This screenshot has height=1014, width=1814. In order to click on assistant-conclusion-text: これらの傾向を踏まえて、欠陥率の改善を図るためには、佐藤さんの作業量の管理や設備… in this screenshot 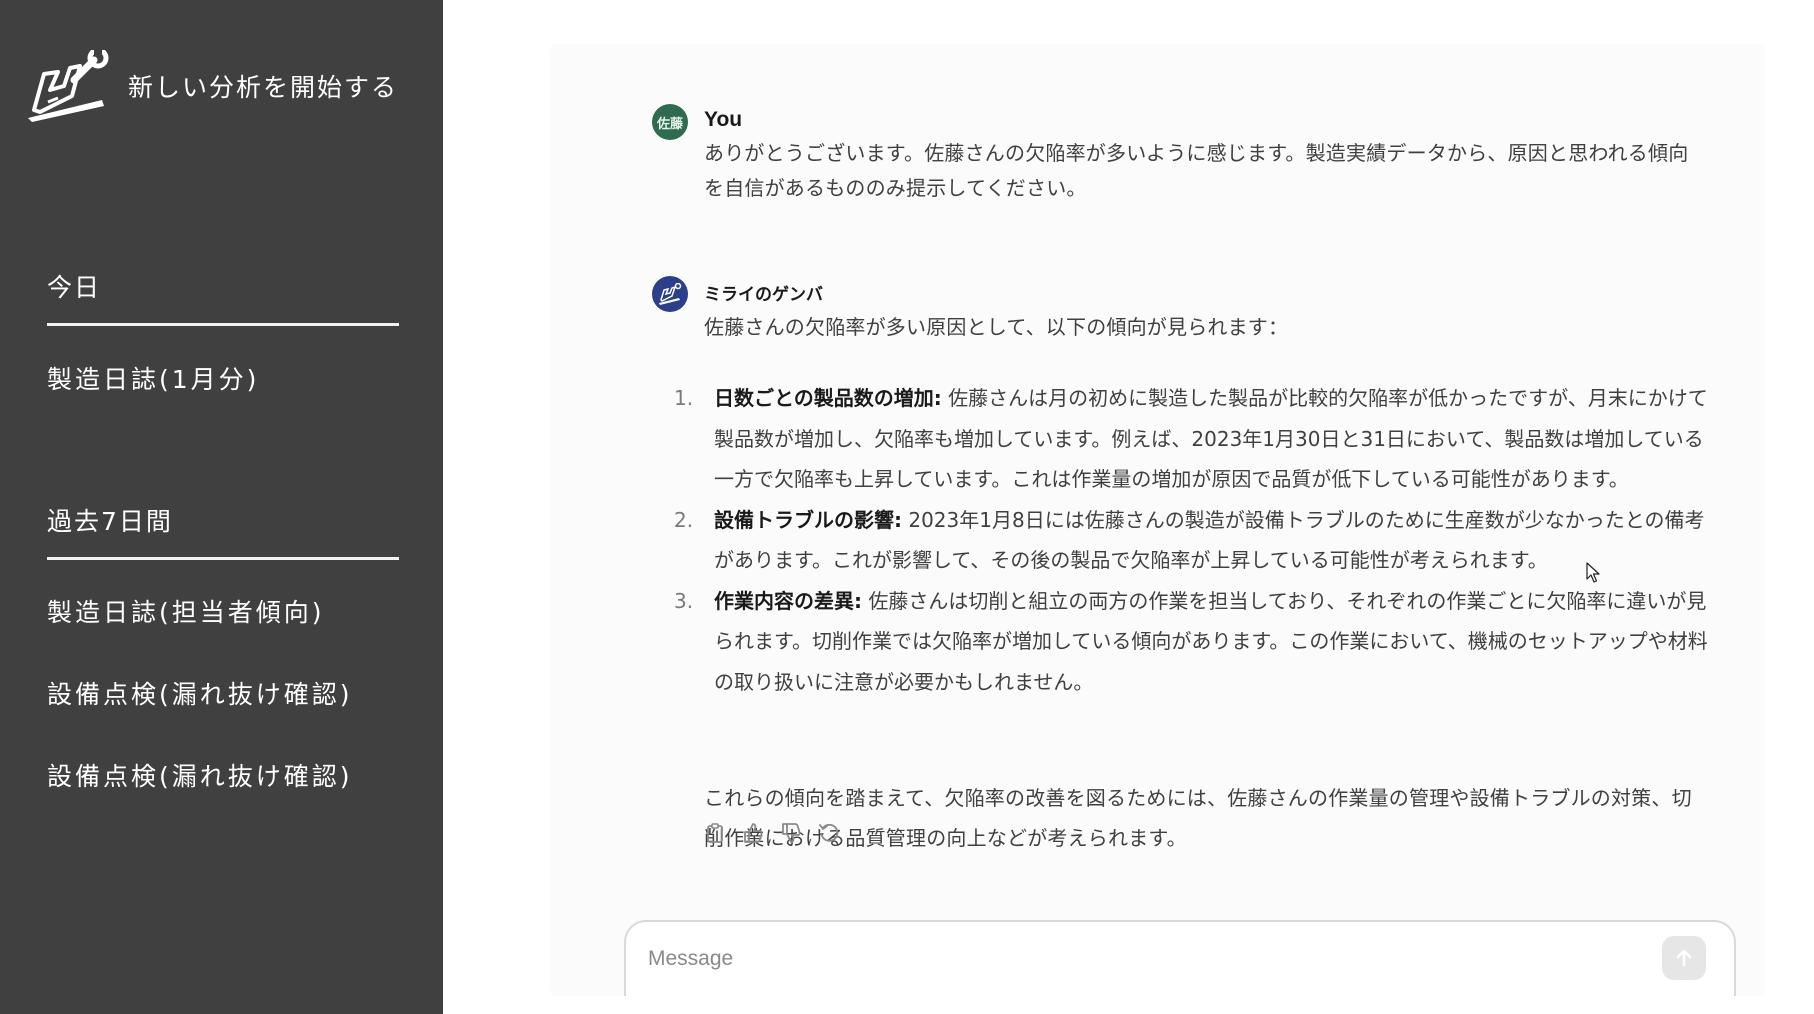, I will do `click(1198, 818)`.